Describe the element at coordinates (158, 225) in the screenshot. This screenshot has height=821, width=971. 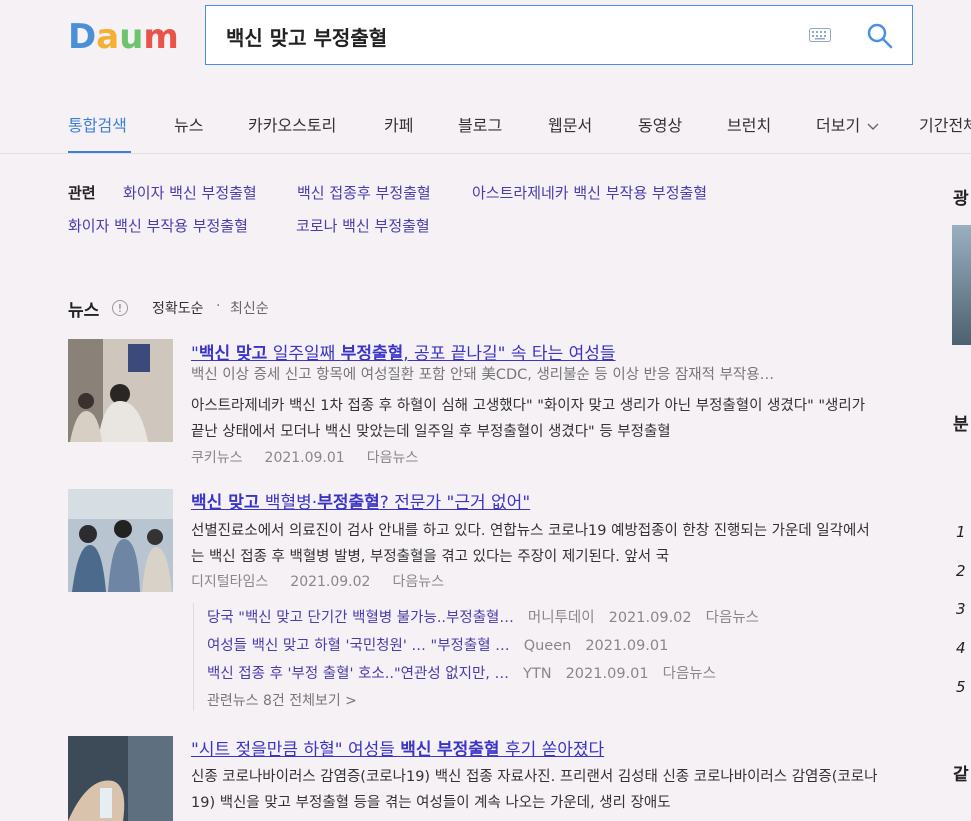
I see `related-link: 화이자 백신 부작용 부정출혈` at that location.